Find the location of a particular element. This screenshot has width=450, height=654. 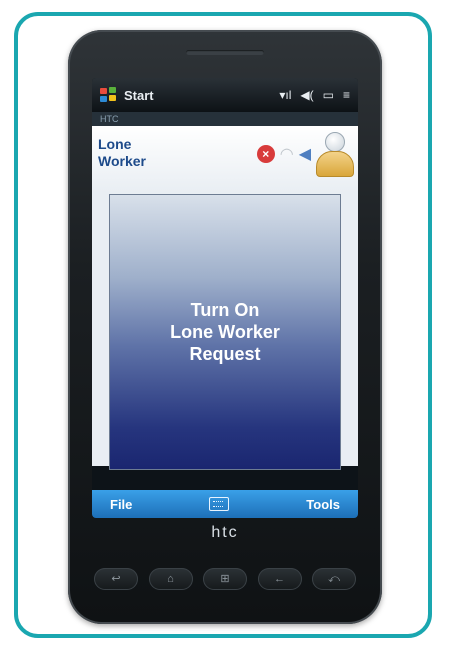

speaker-icon: ◀︎( is located at coordinates (306, 95).